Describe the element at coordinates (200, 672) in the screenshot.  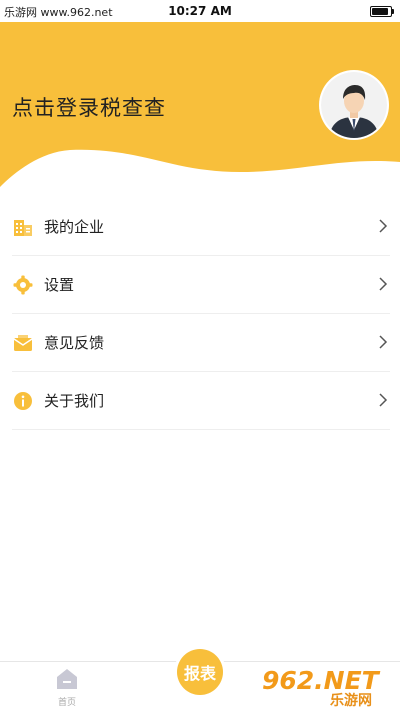
I see `tab-report-button: 报表` at that location.